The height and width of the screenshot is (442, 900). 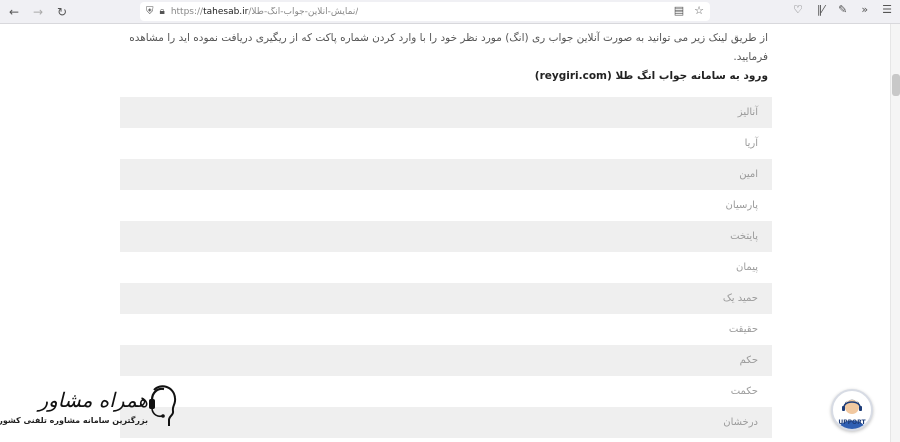 What do you see at coordinates (741, 205) in the screenshot?
I see `list-item-label: پارسیان` at bounding box center [741, 205].